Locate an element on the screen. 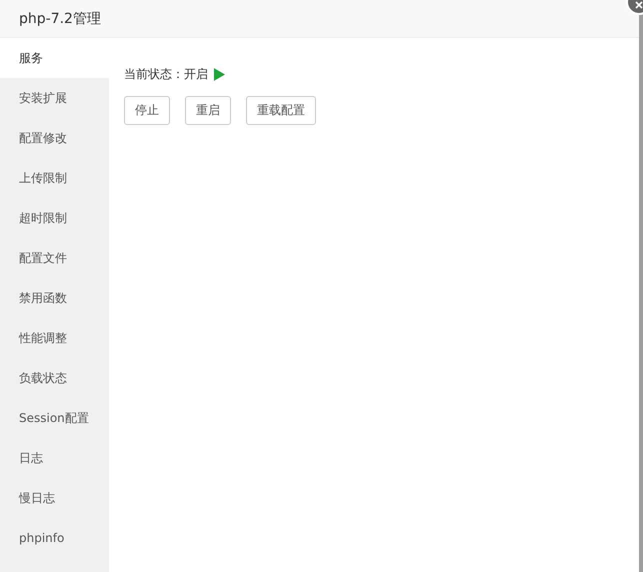 The height and width of the screenshot is (572, 643). status-text: 当前状态：开启 is located at coordinates (166, 74).